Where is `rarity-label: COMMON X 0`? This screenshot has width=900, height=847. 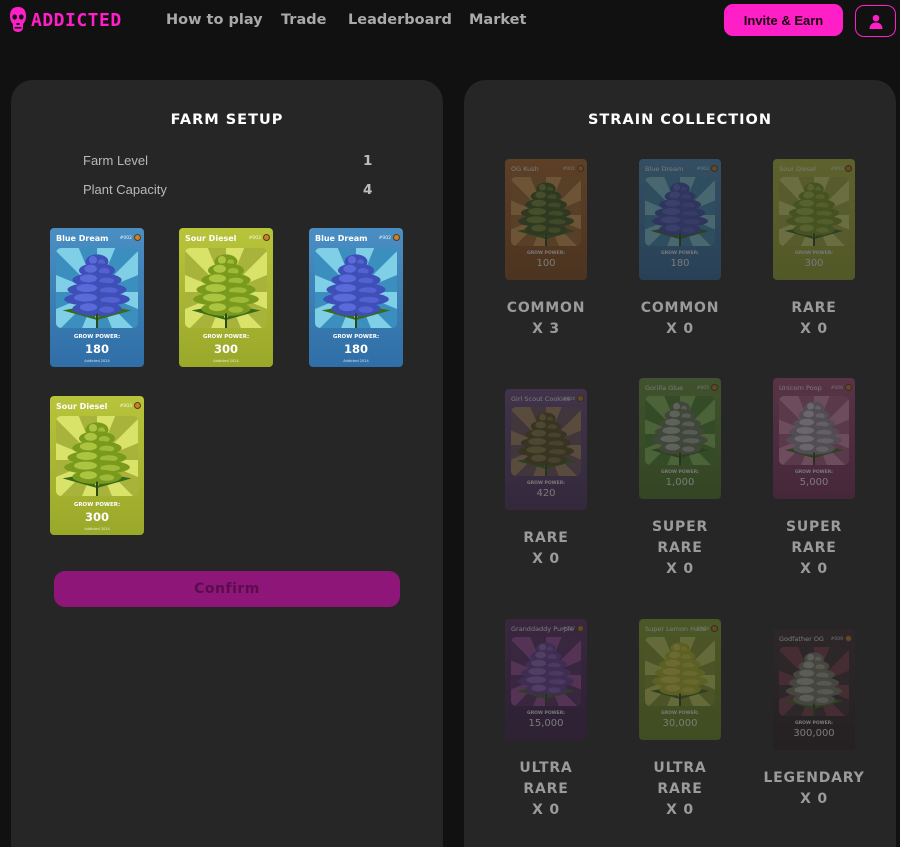 rarity-label: COMMON X 0 is located at coordinates (680, 319).